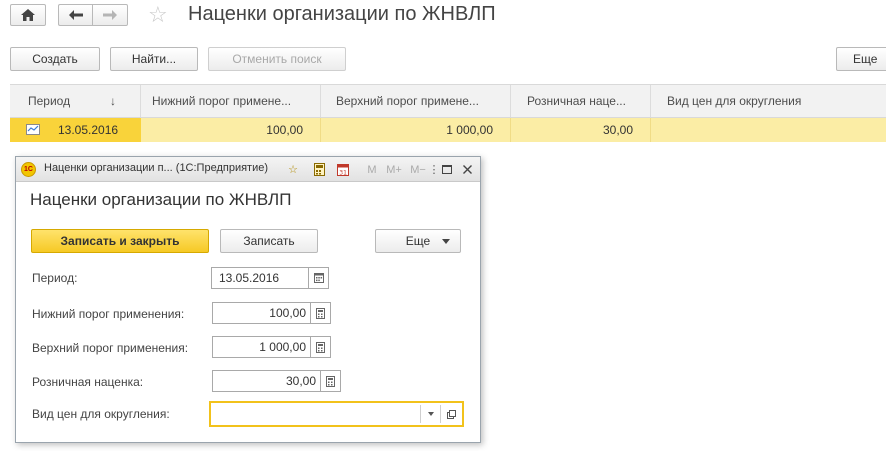 This screenshot has width=886, height=451. I want to click on calendar-icon: 31, so click(343, 169).